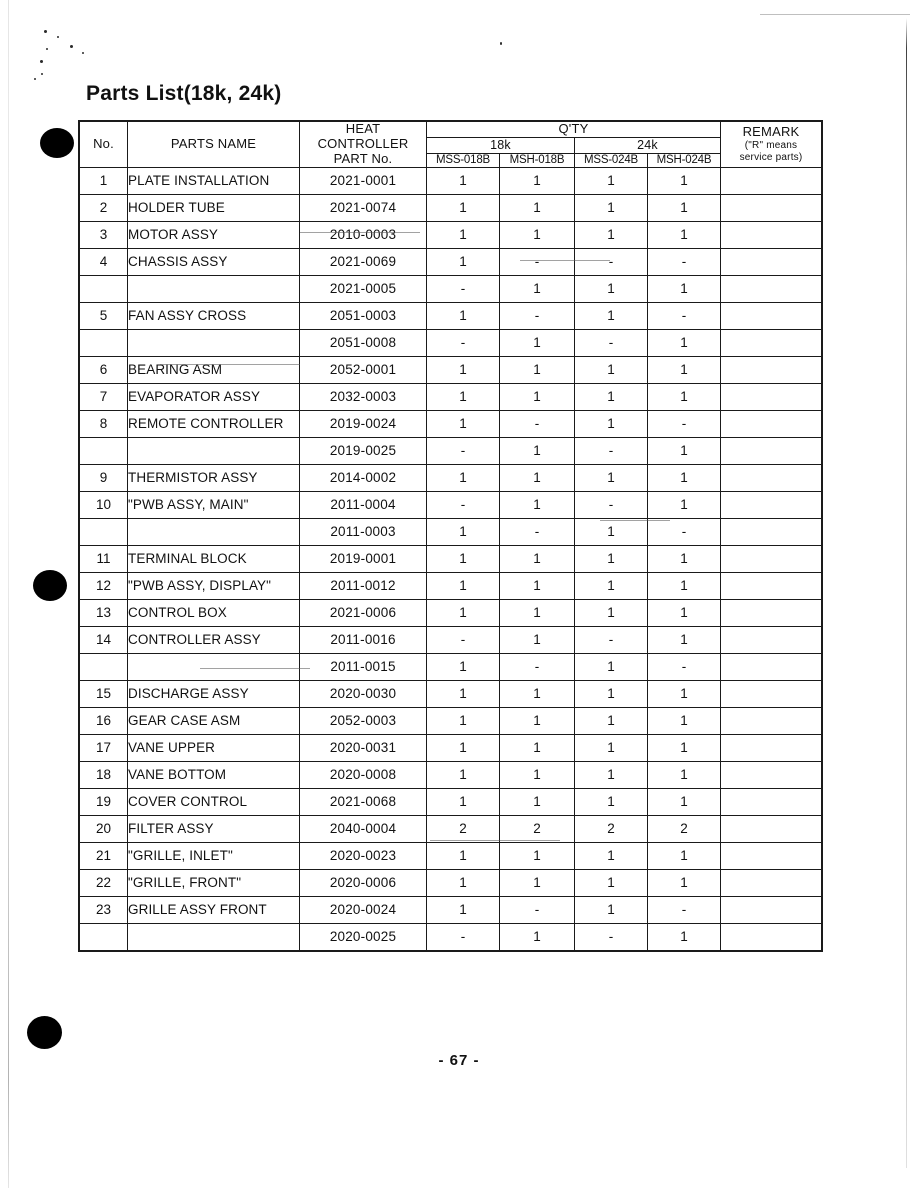 The image size is (918, 1188). Describe the element at coordinates (103, 144) in the screenshot. I see `column-header-no: No.` at that location.